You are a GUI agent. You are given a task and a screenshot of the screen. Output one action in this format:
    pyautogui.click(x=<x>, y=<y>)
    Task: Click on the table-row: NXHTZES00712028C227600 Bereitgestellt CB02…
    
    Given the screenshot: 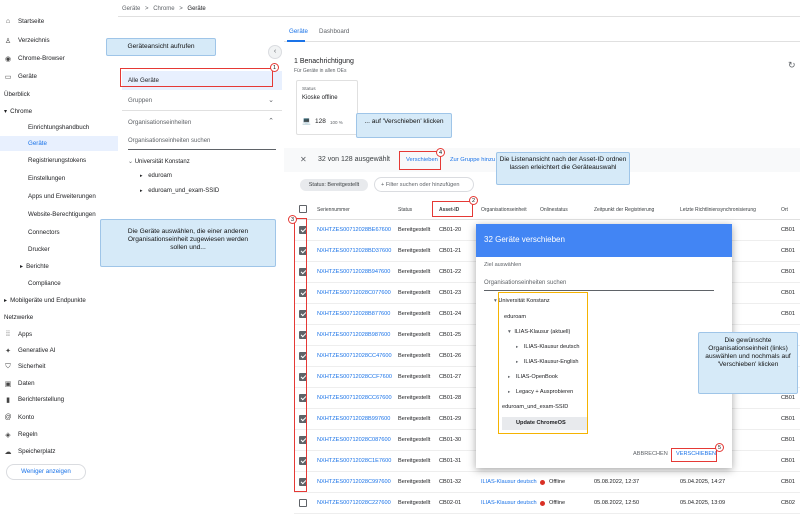 What is the action you would take?
    pyautogui.click(x=547, y=503)
    